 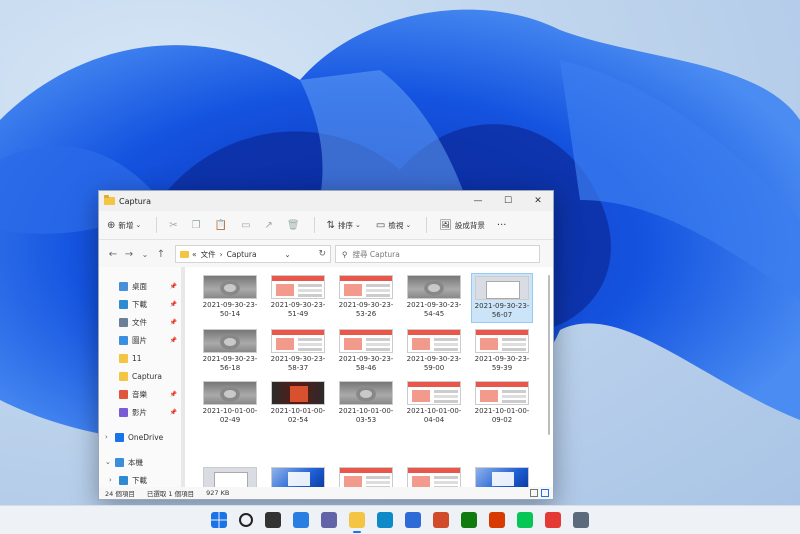 I want to click on file-item: 2021-09-30-23- 58-46, so click(x=366, y=351).